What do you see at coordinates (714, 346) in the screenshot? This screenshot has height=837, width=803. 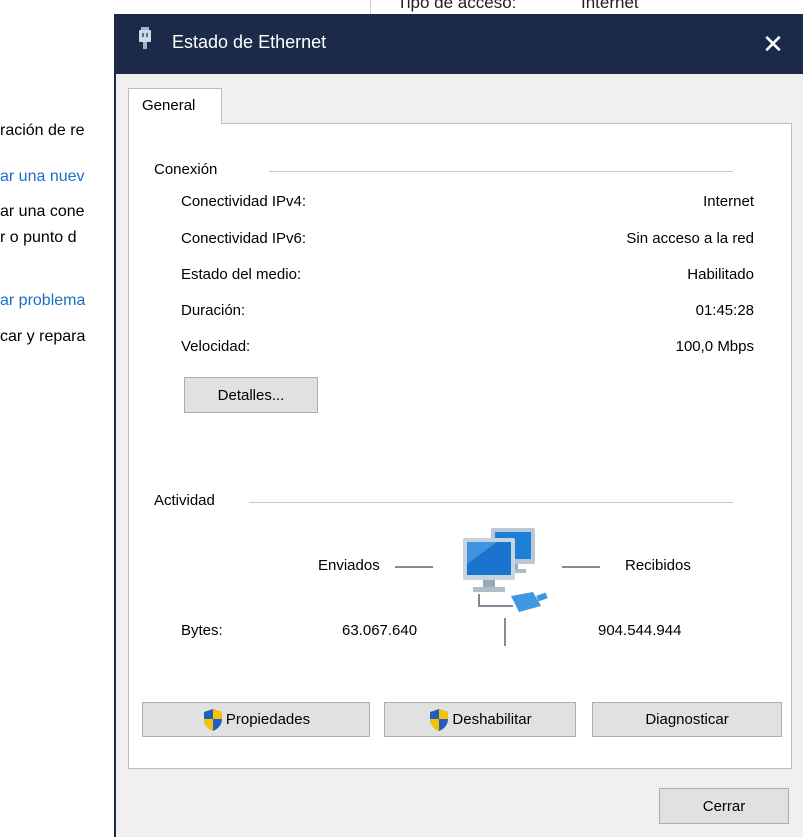 I see `speed-value: 100,0 Mbps` at bounding box center [714, 346].